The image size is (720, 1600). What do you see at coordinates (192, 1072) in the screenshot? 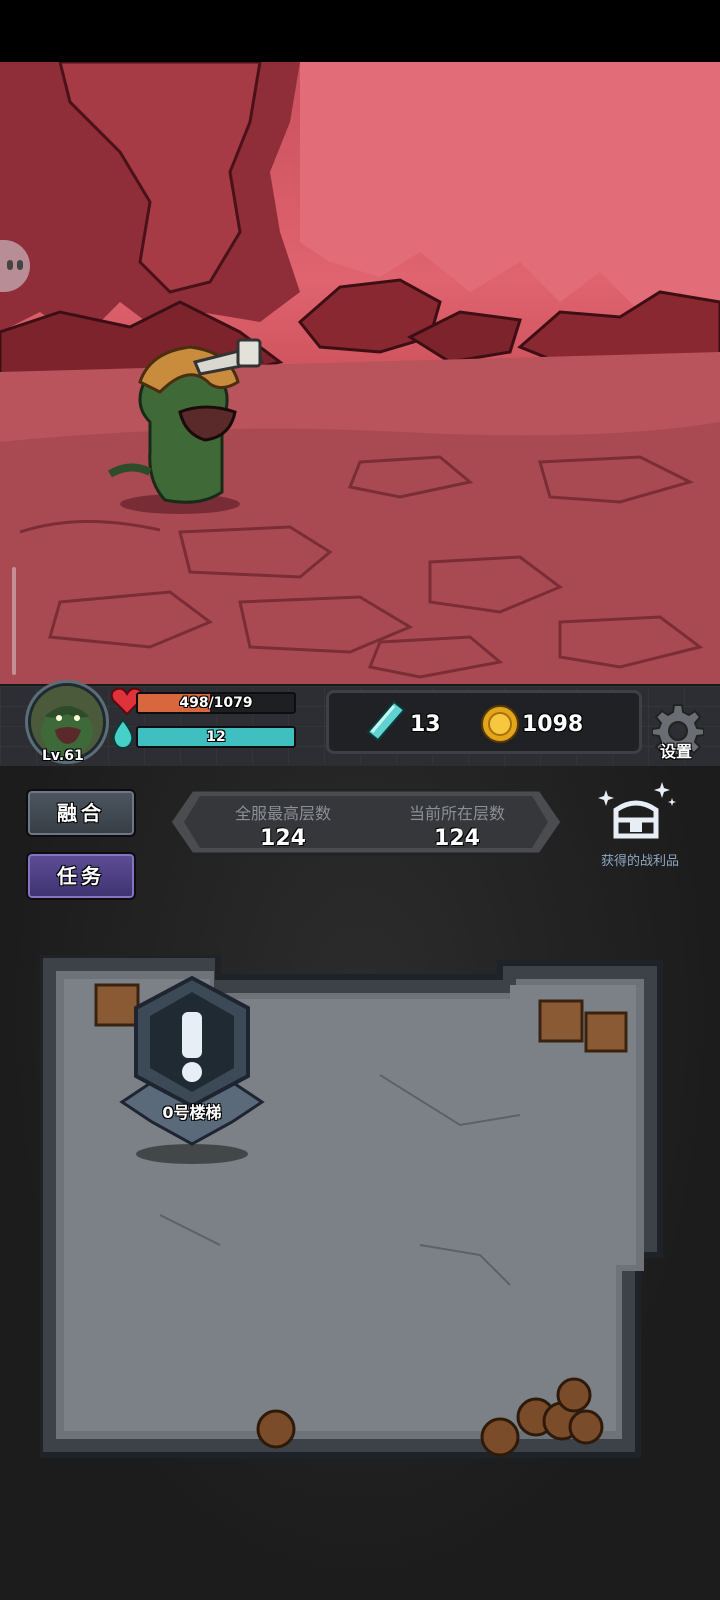
I see `stairs-marker-icon` at bounding box center [192, 1072].